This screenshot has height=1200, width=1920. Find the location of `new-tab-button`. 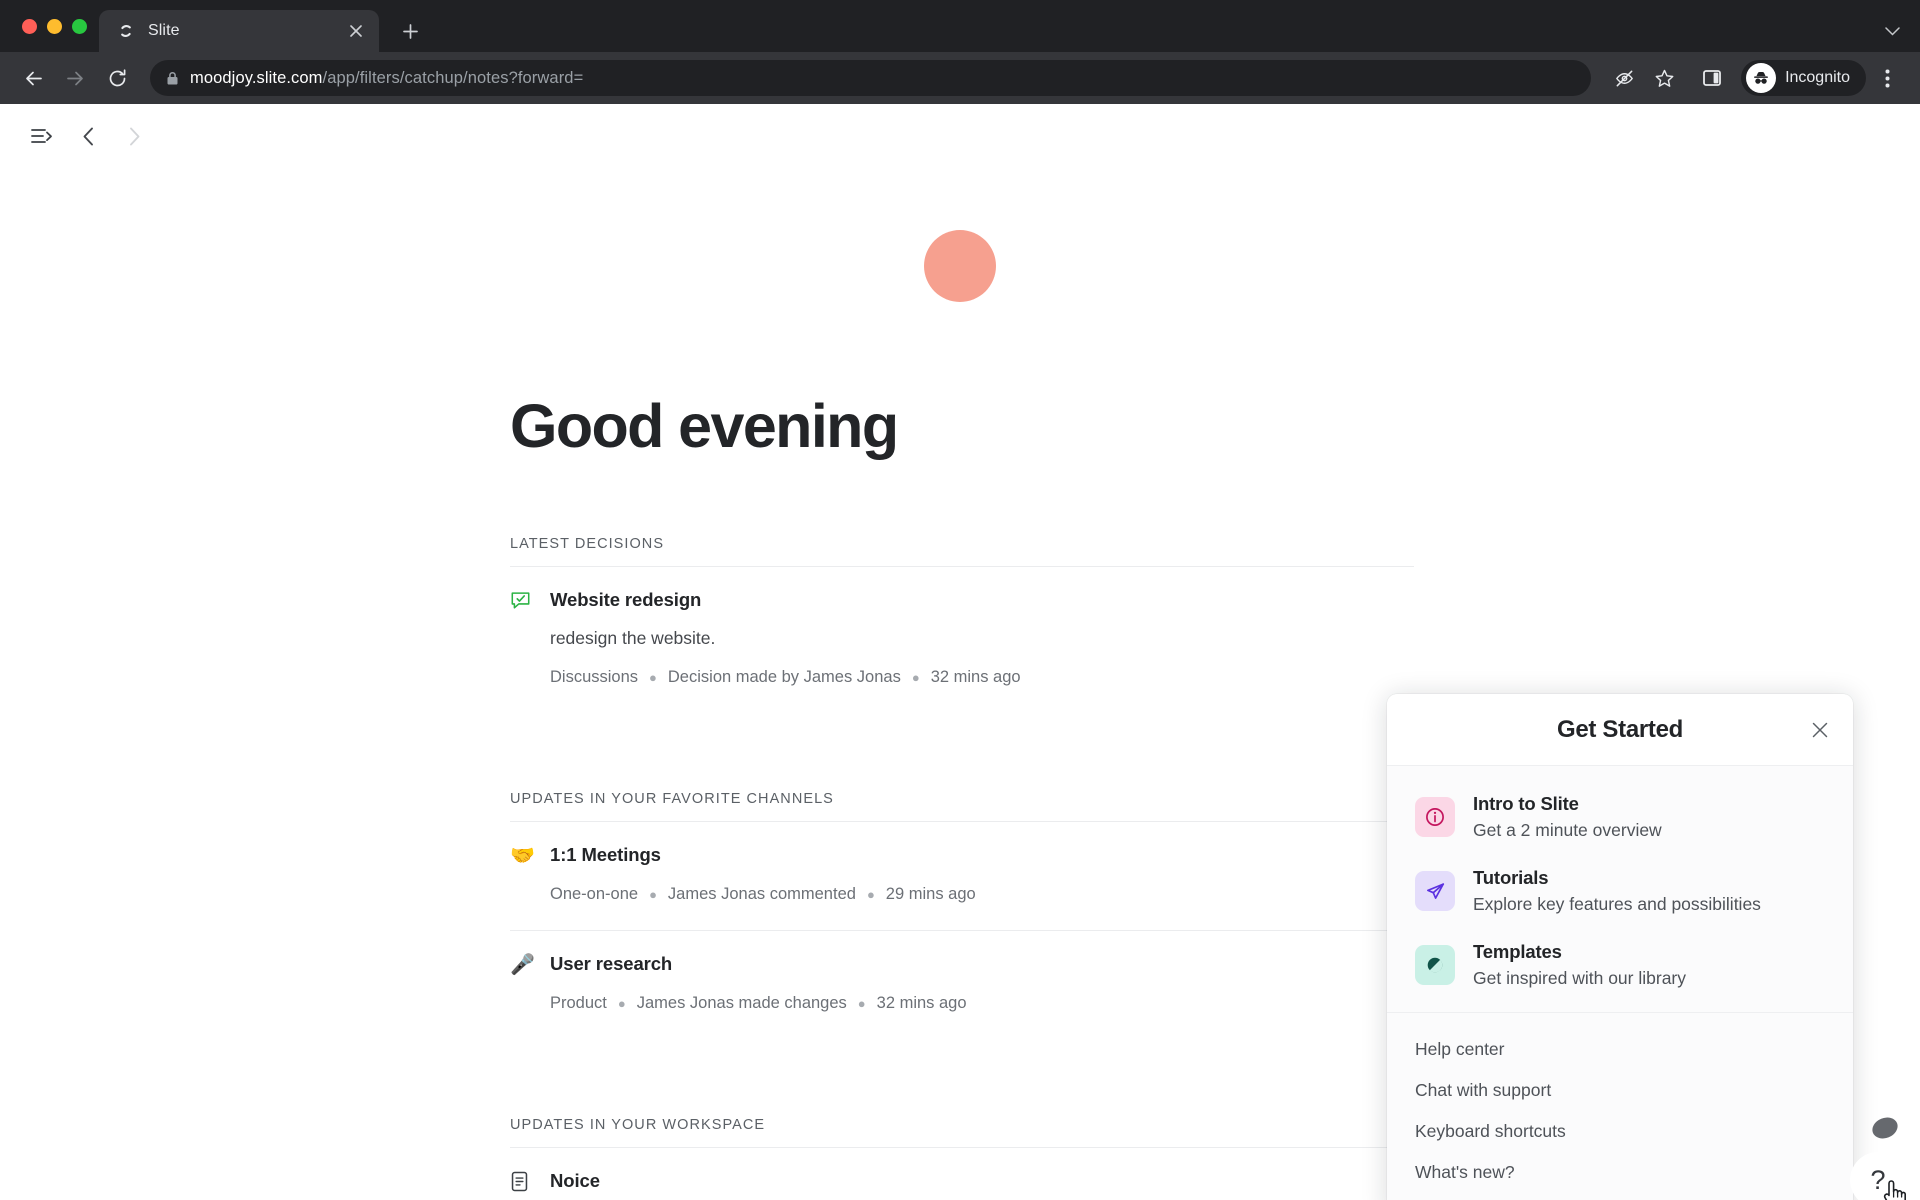

new-tab-button is located at coordinates (410, 31).